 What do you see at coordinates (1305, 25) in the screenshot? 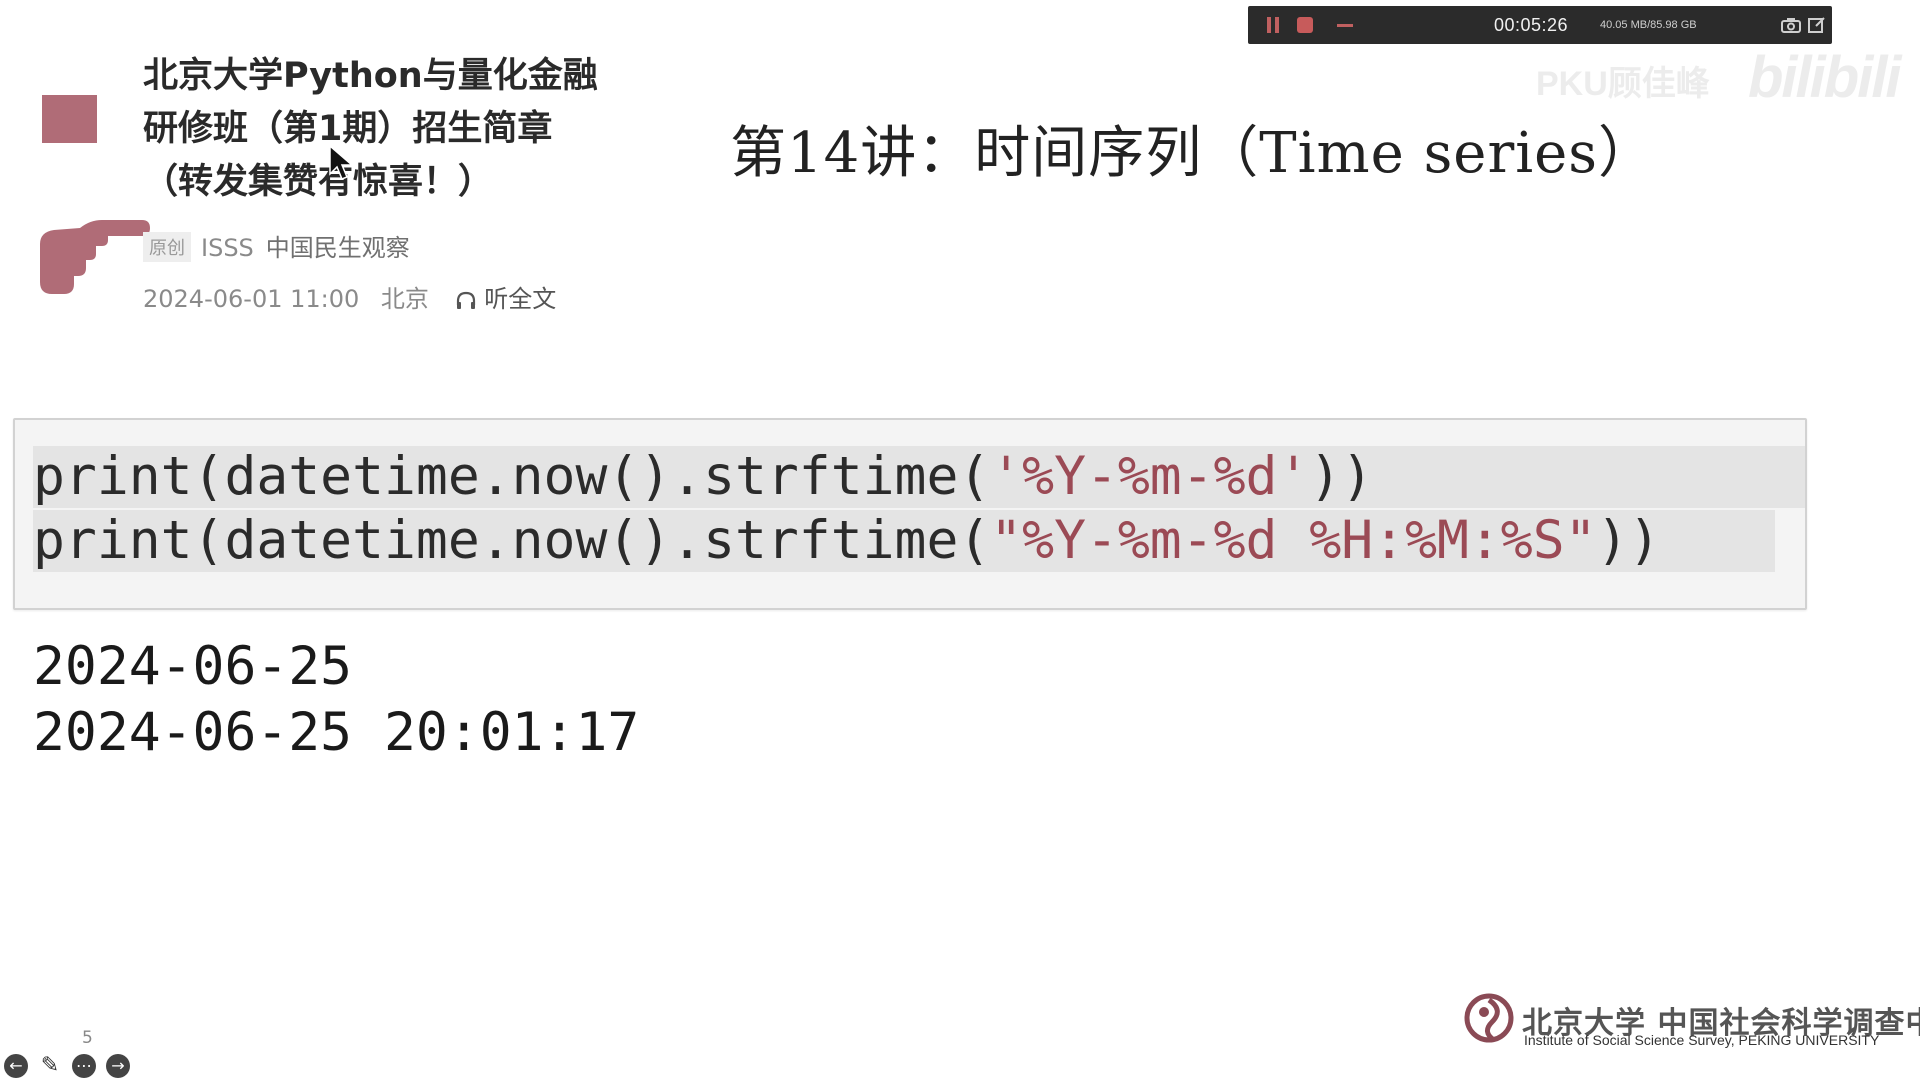
I see `stop-icon` at bounding box center [1305, 25].